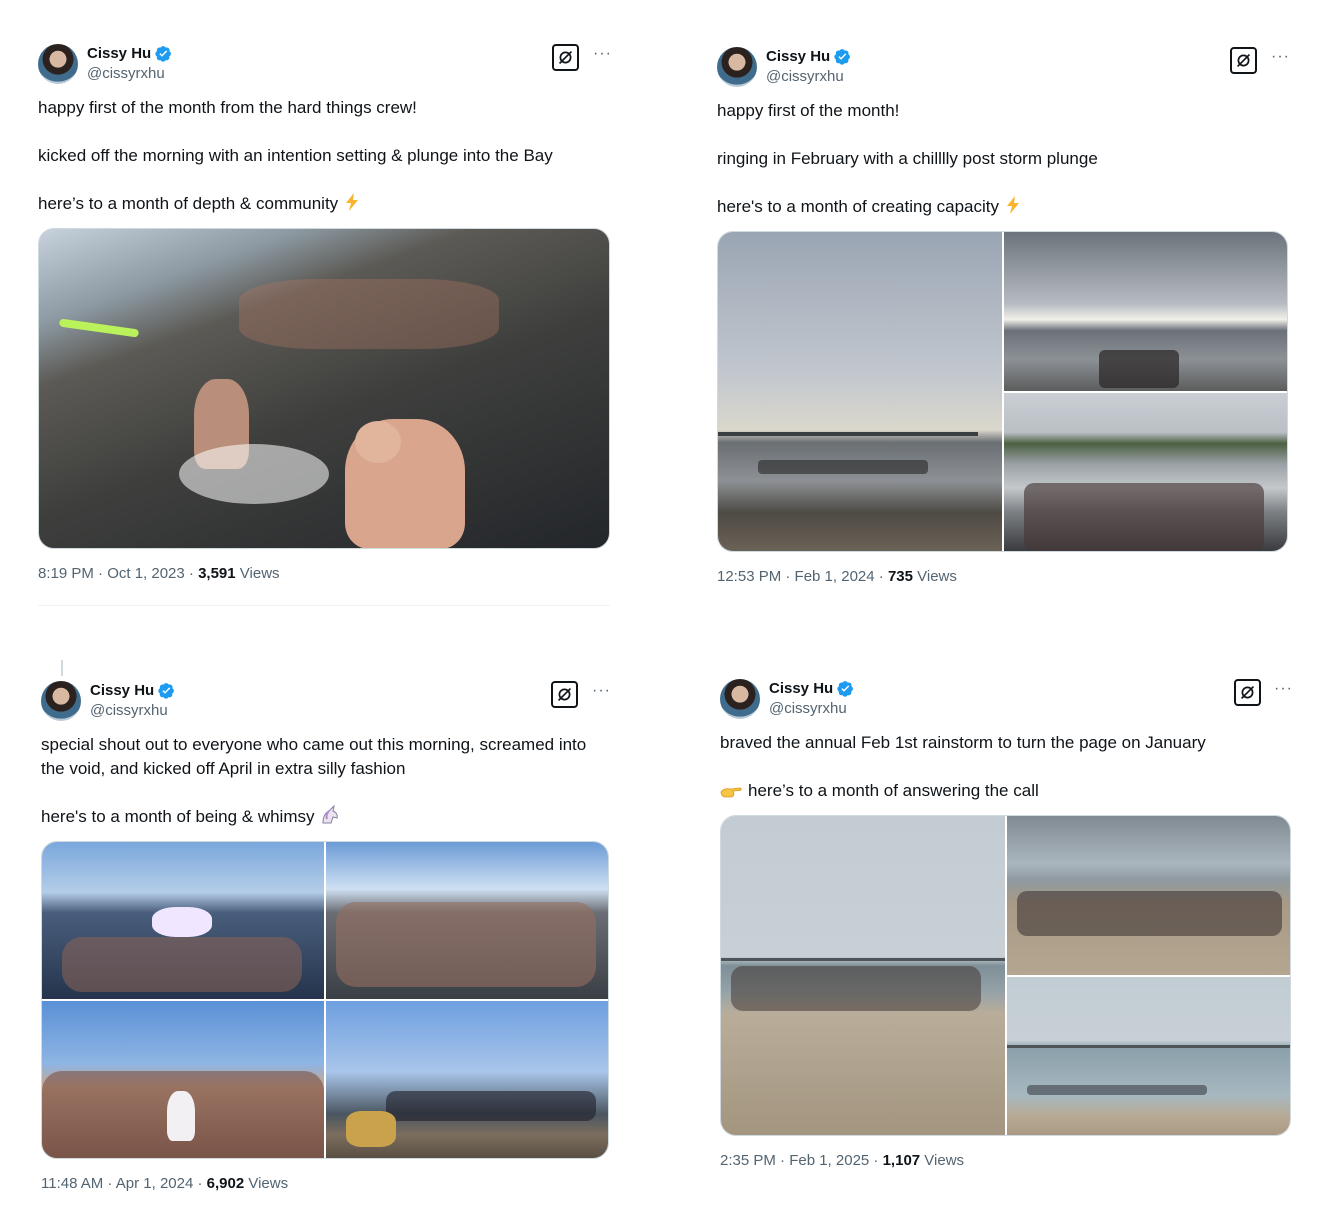 This screenshot has height=1214, width=1330. I want to click on lens-flare, so click(99, 328).